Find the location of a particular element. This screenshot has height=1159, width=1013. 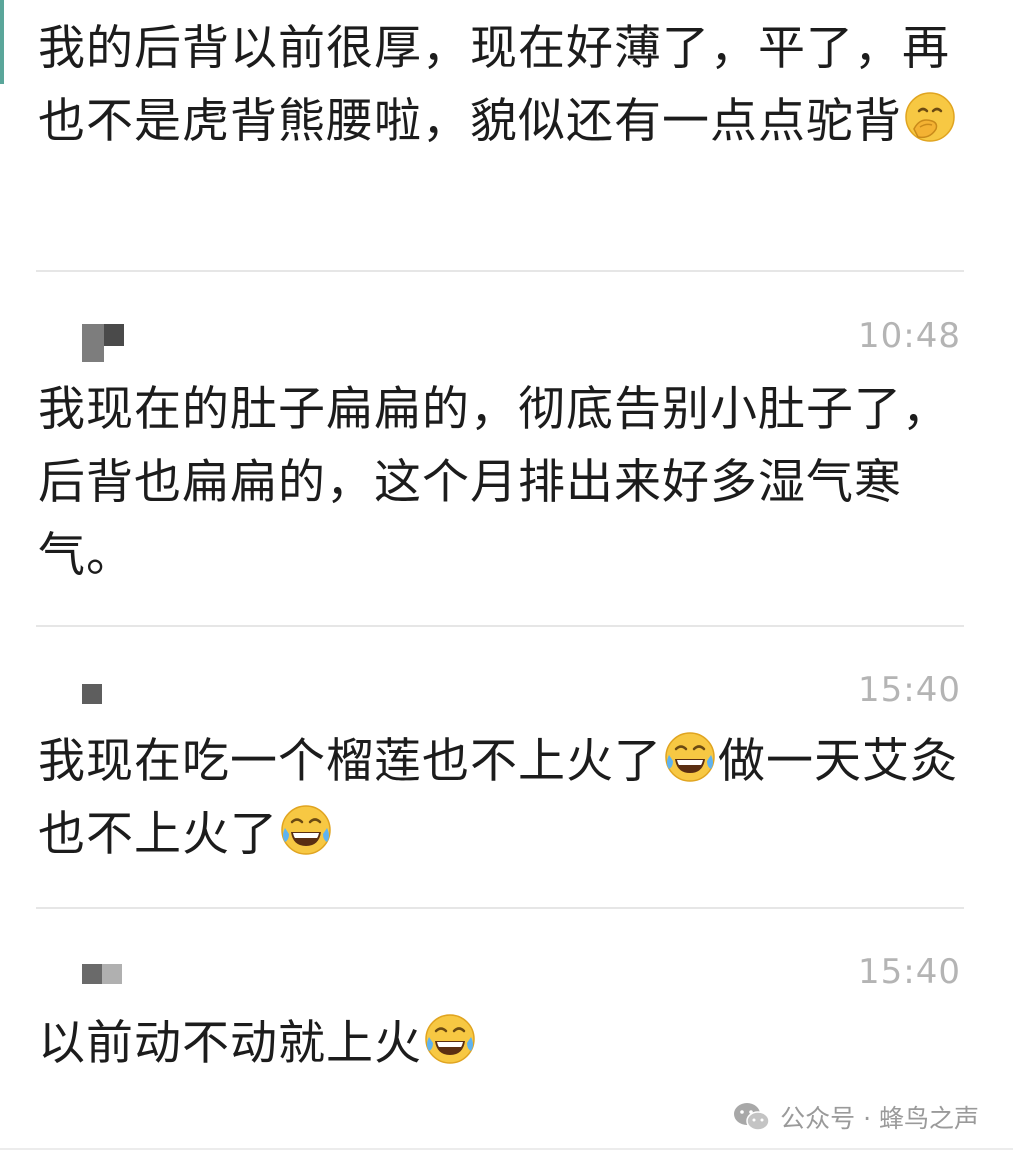

message-4-body: 以前动不动就上火 is located at coordinates (230, 1043).